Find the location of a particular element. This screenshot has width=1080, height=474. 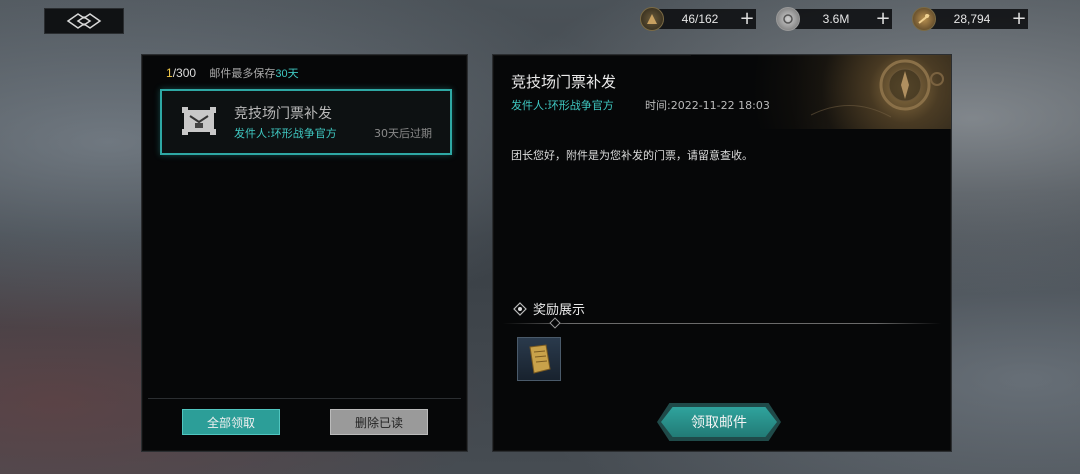

mail-detail-time: 时间:2022-11-22 18:03 is located at coordinates (707, 105).